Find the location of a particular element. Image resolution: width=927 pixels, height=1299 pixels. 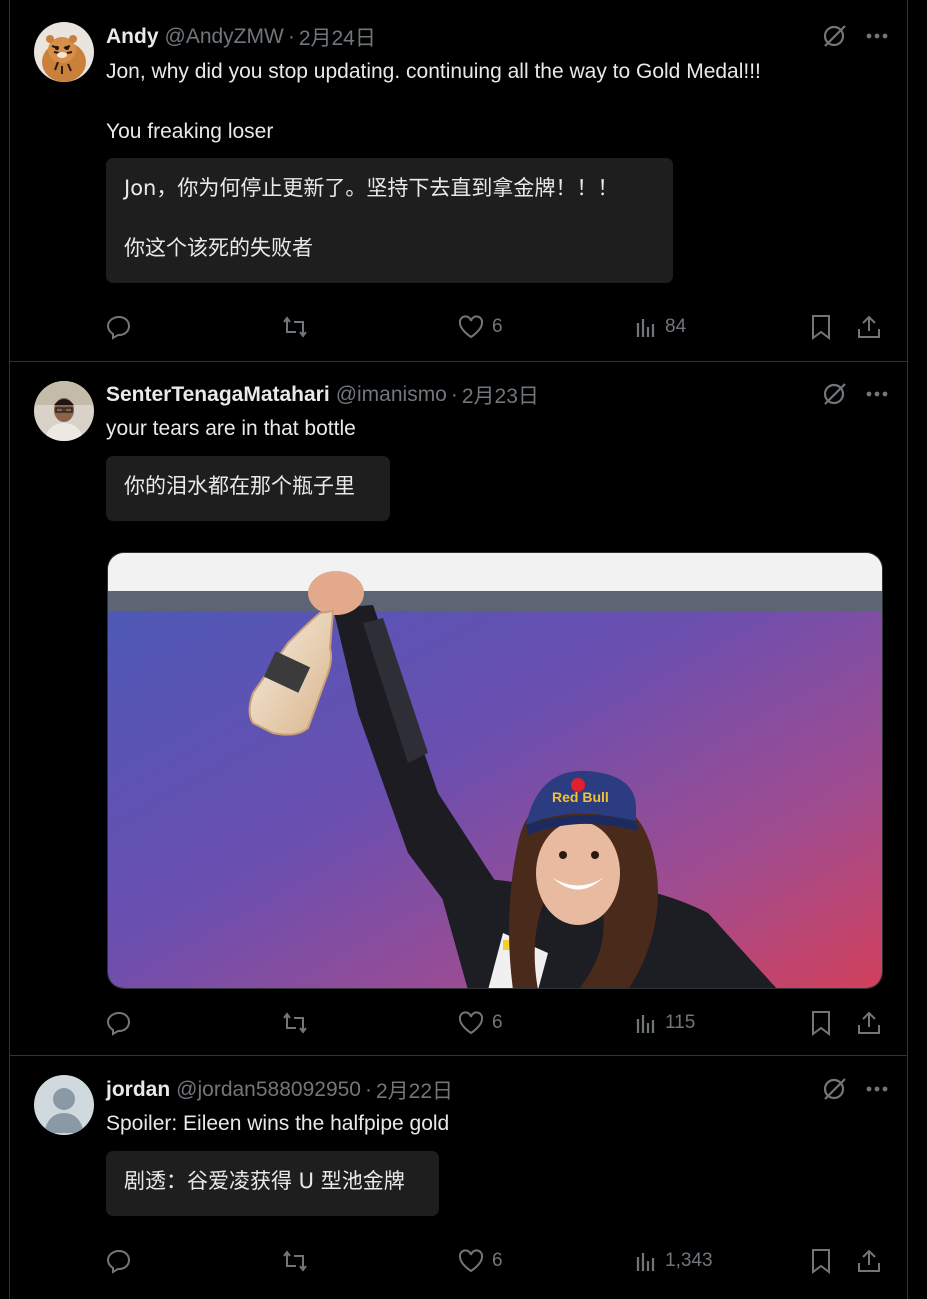

display-name: SenterTenagaMatahari is located at coordinates (218, 395).